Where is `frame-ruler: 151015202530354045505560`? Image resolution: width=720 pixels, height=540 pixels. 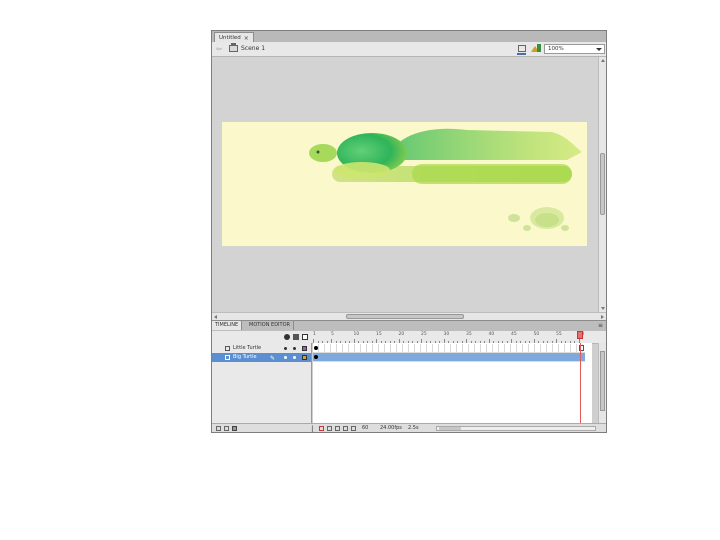
frame-ruler: 151015202530354045505560 is located at coordinates (449, 337).